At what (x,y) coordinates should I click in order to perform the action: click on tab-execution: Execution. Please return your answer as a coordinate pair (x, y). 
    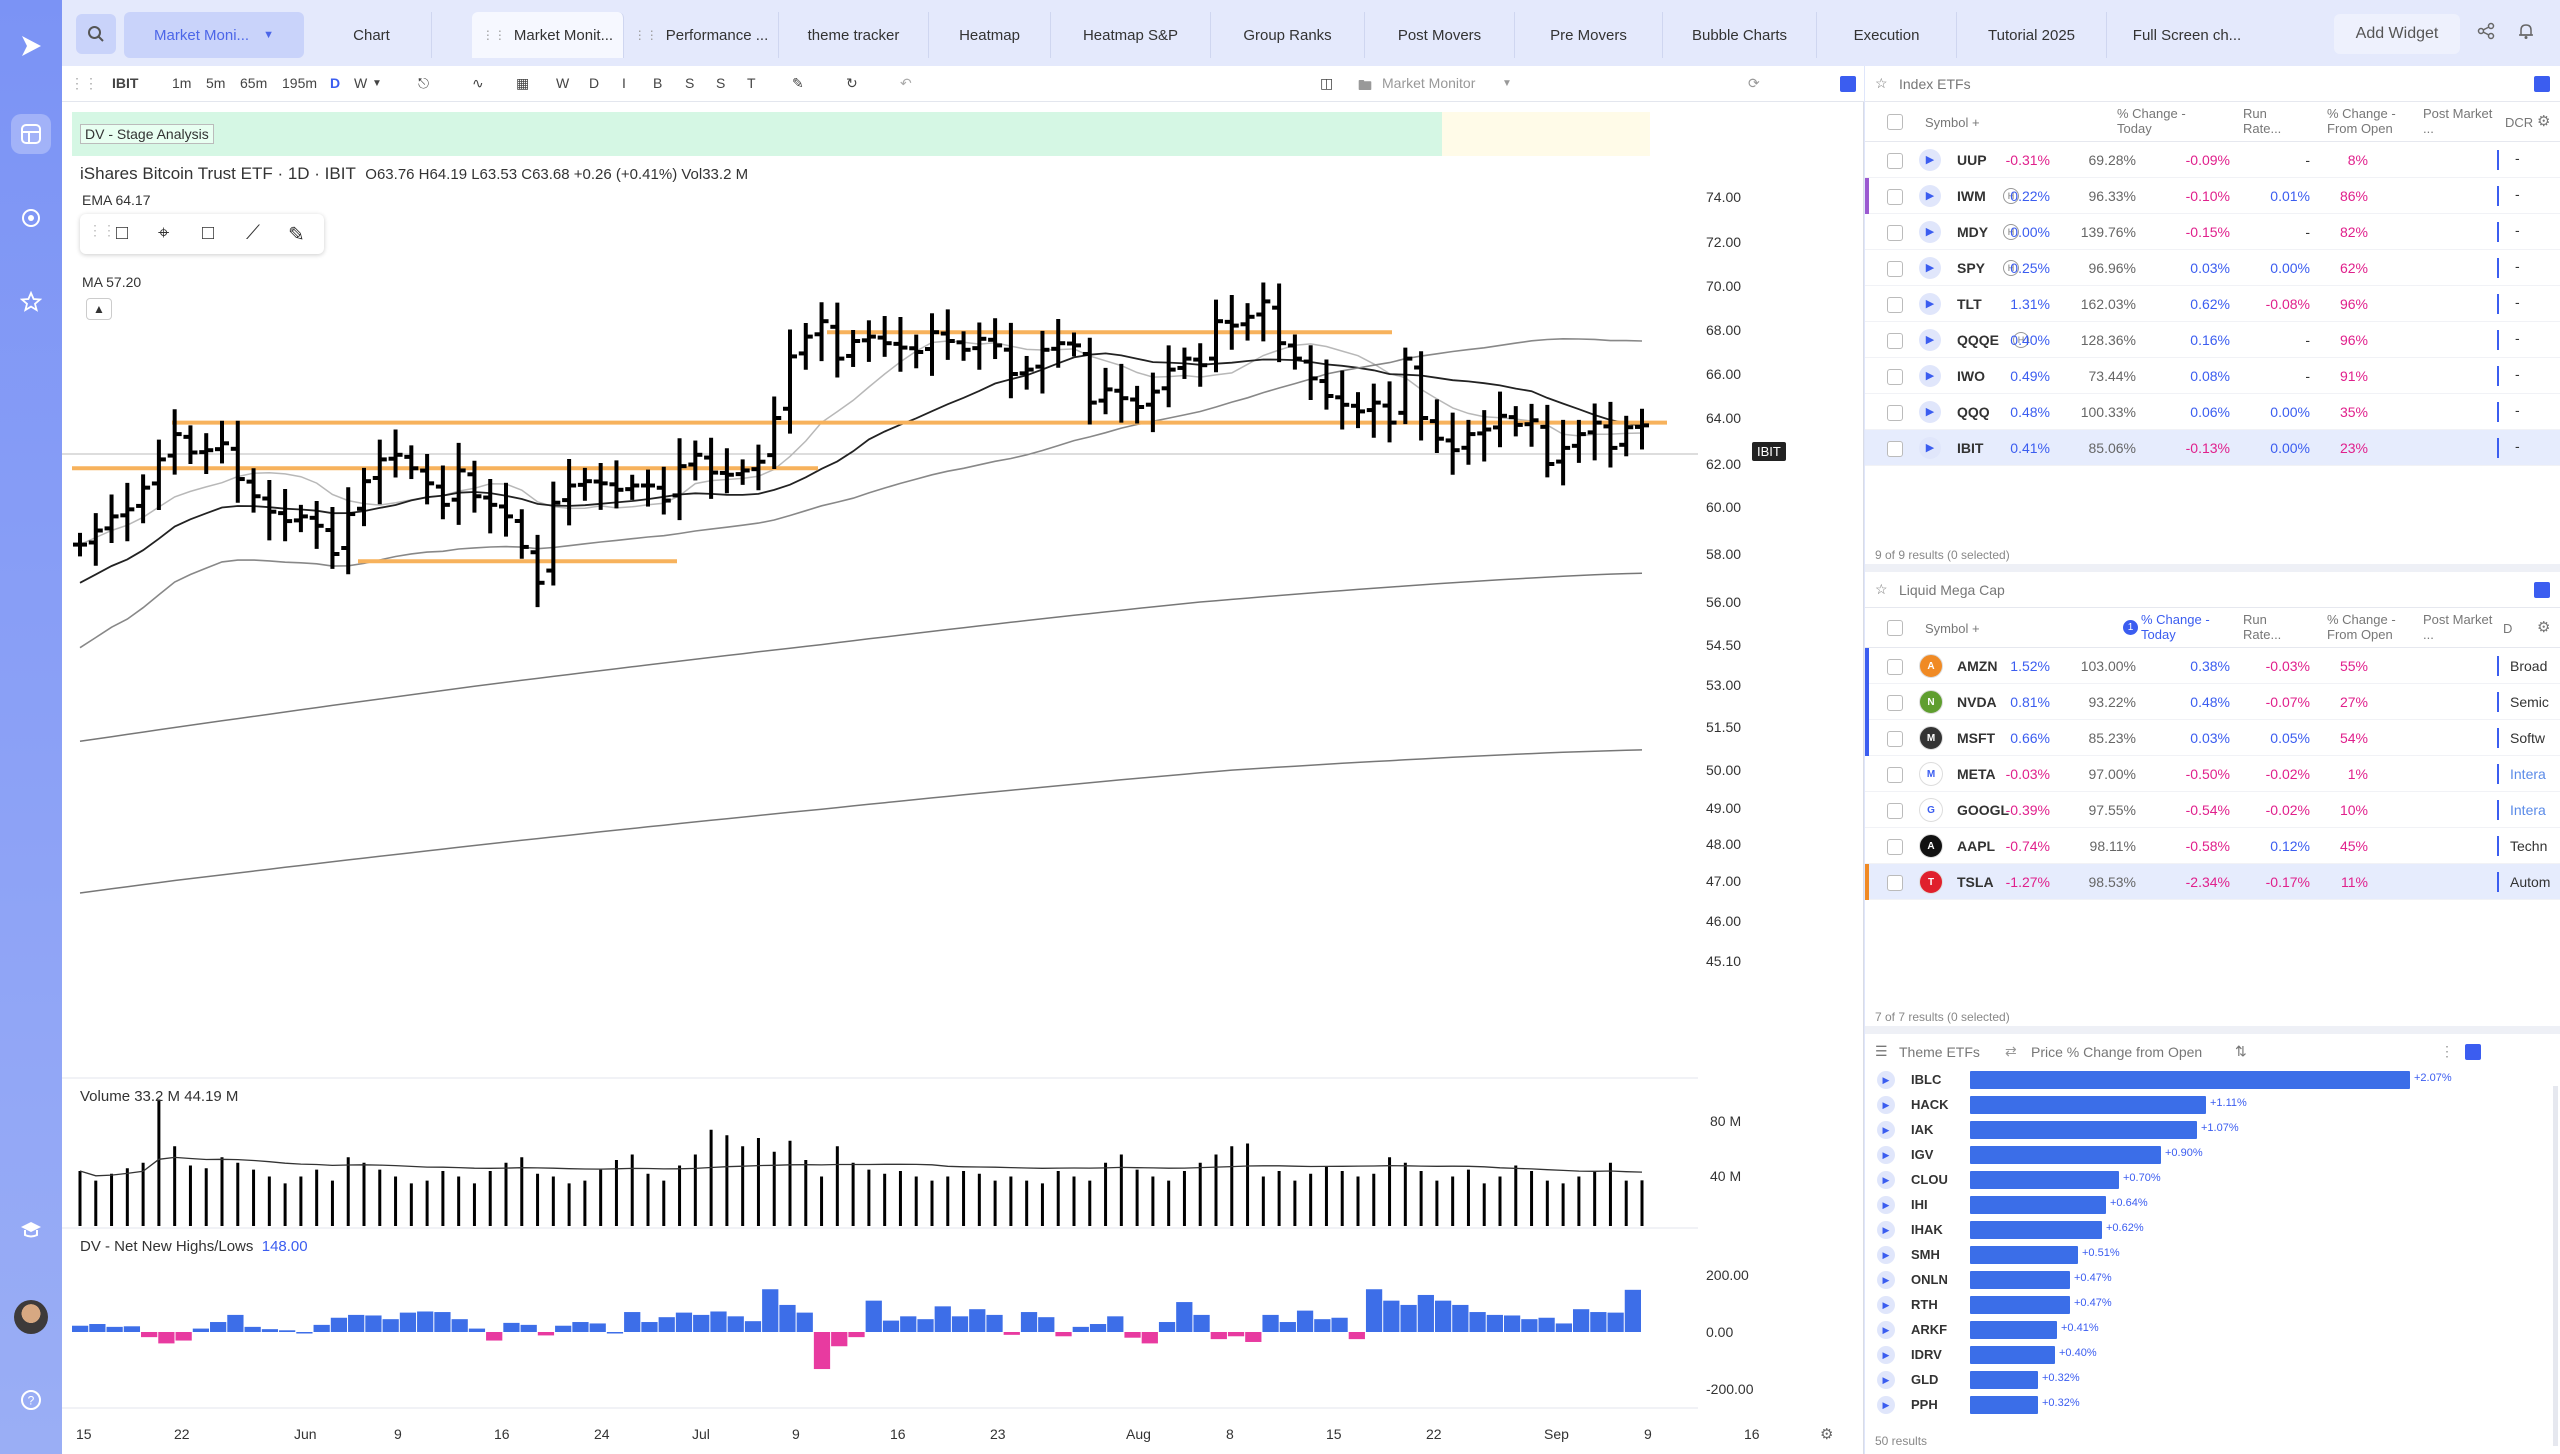
    Looking at the image, I should click on (1887, 35).